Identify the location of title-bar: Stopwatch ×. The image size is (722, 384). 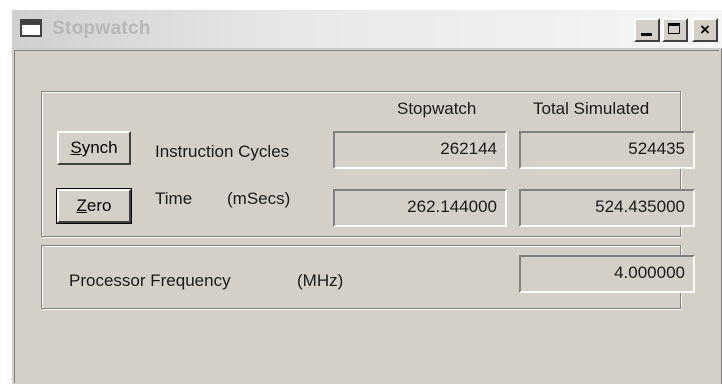
(367, 29).